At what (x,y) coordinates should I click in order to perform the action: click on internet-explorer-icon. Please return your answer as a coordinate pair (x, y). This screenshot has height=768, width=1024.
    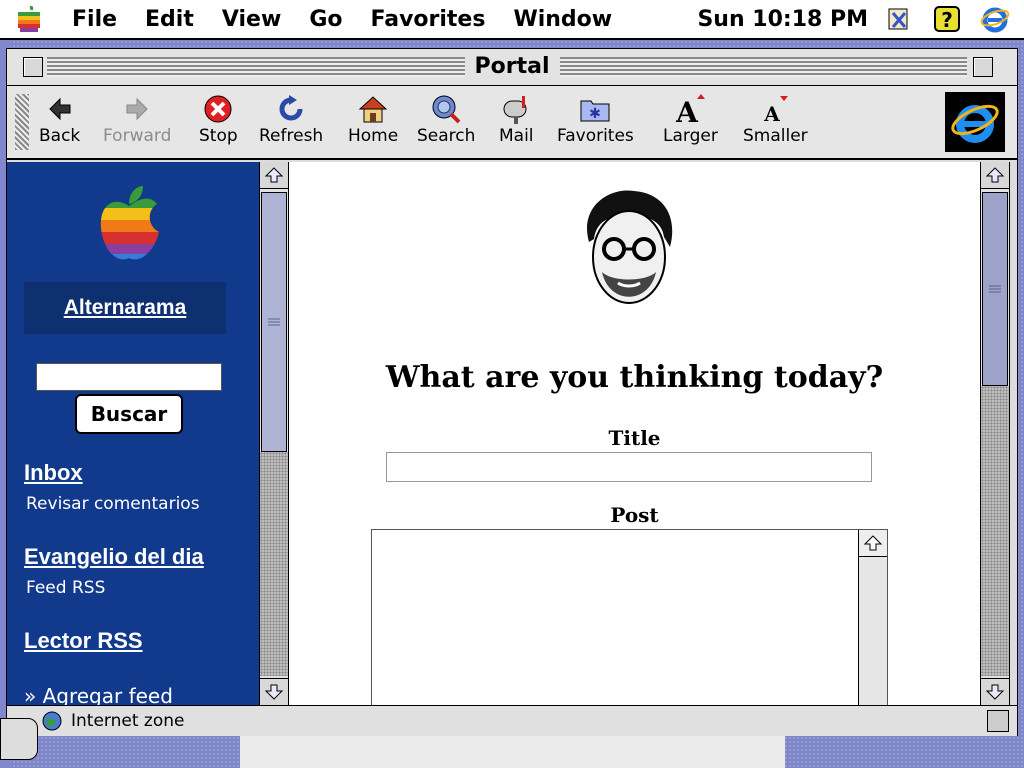
    Looking at the image, I should click on (995, 19).